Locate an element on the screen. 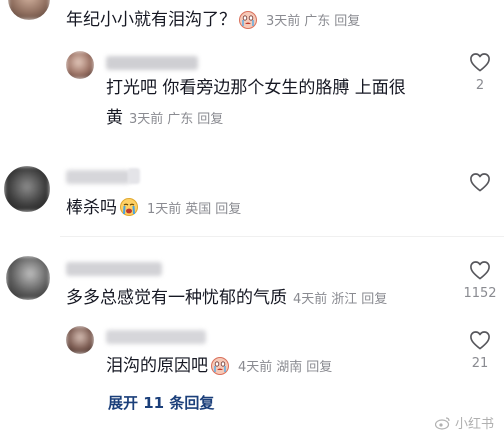  comment-text-continued: 黄 3天前 广东 回复 is located at coordinates (165, 118).